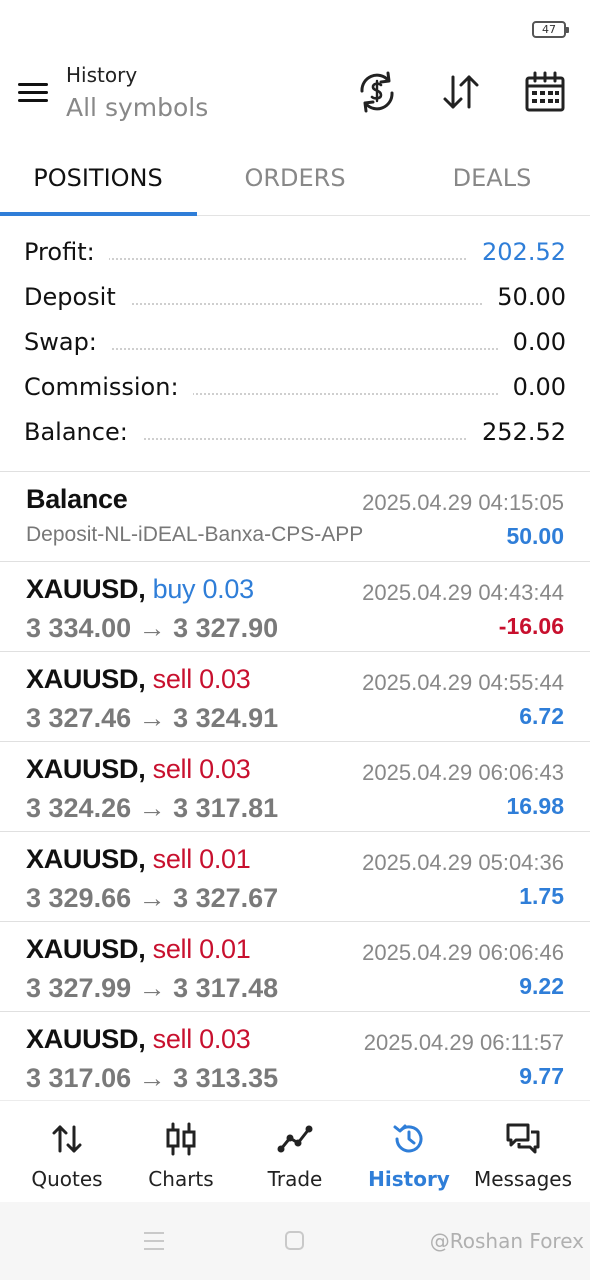  What do you see at coordinates (517, 252) in the screenshot?
I see `profit-value: 202.52` at bounding box center [517, 252].